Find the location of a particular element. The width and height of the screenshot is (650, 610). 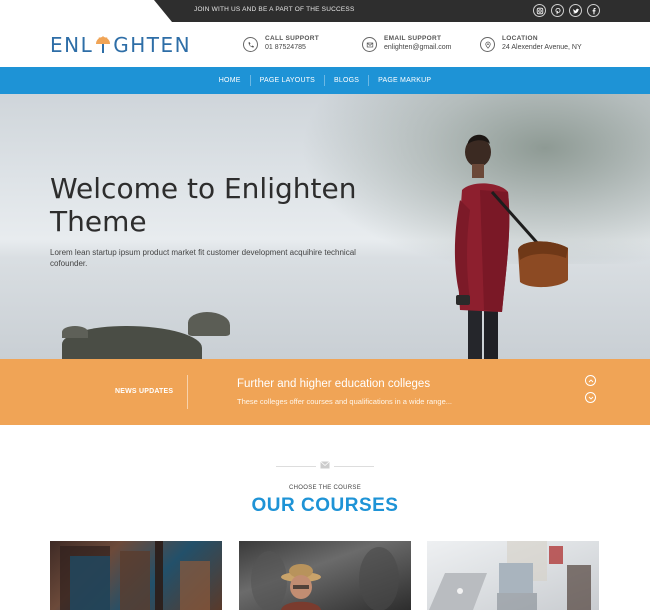

email-support-block: EMAIL SUPPORT enlighten@gmail.com is located at coordinates (406, 43).